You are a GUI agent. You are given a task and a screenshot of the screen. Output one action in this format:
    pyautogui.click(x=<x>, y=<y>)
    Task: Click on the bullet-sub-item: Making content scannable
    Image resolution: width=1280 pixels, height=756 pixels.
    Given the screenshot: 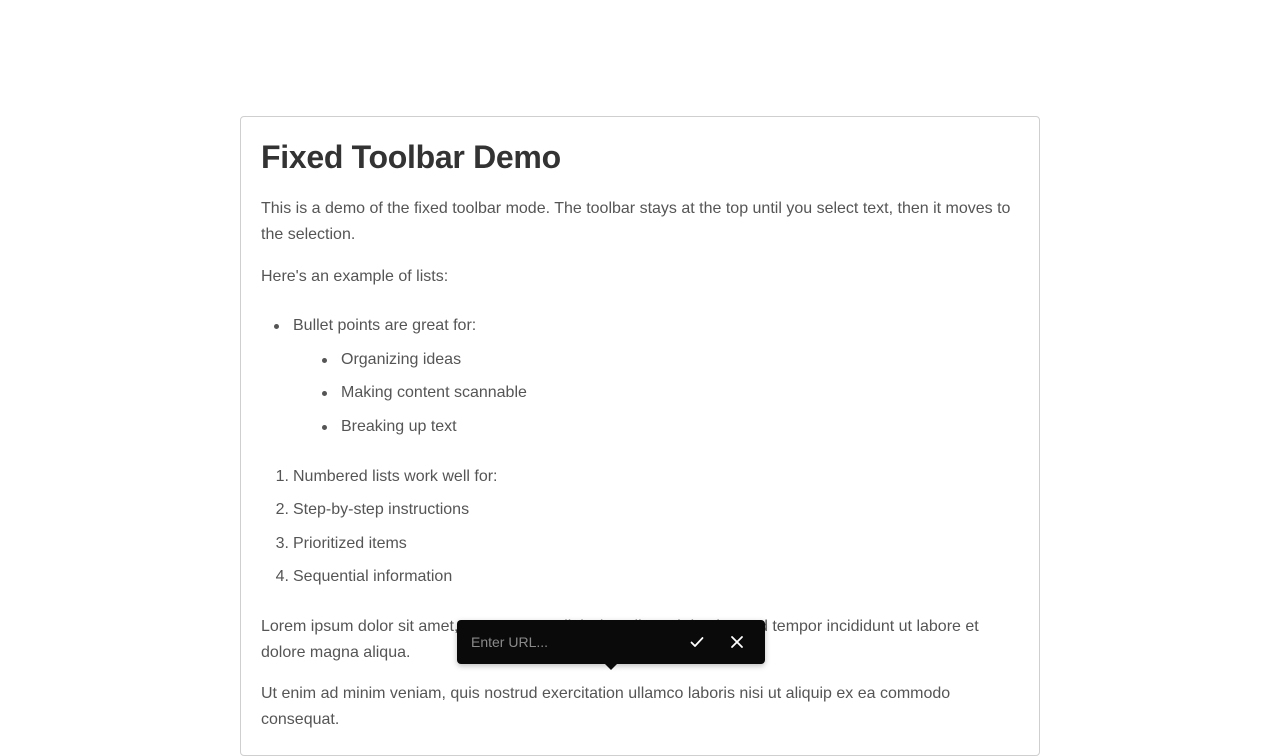 What is the action you would take?
    pyautogui.click(x=434, y=392)
    